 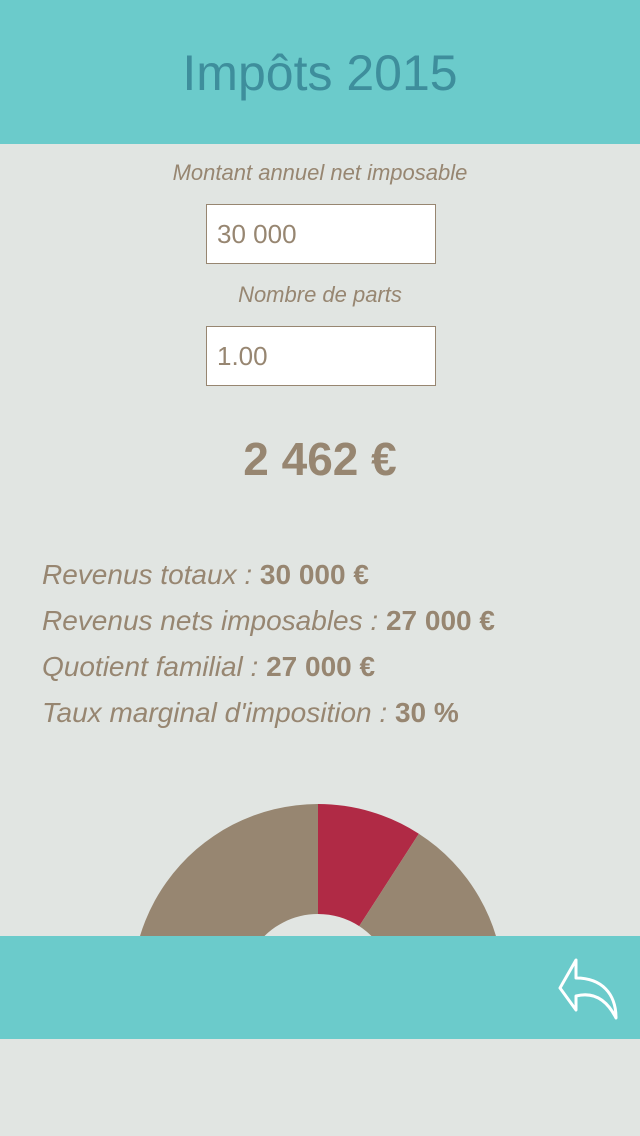 What do you see at coordinates (154, 666) in the screenshot?
I see `stat-label: Quotient familial :` at bounding box center [154, 666].